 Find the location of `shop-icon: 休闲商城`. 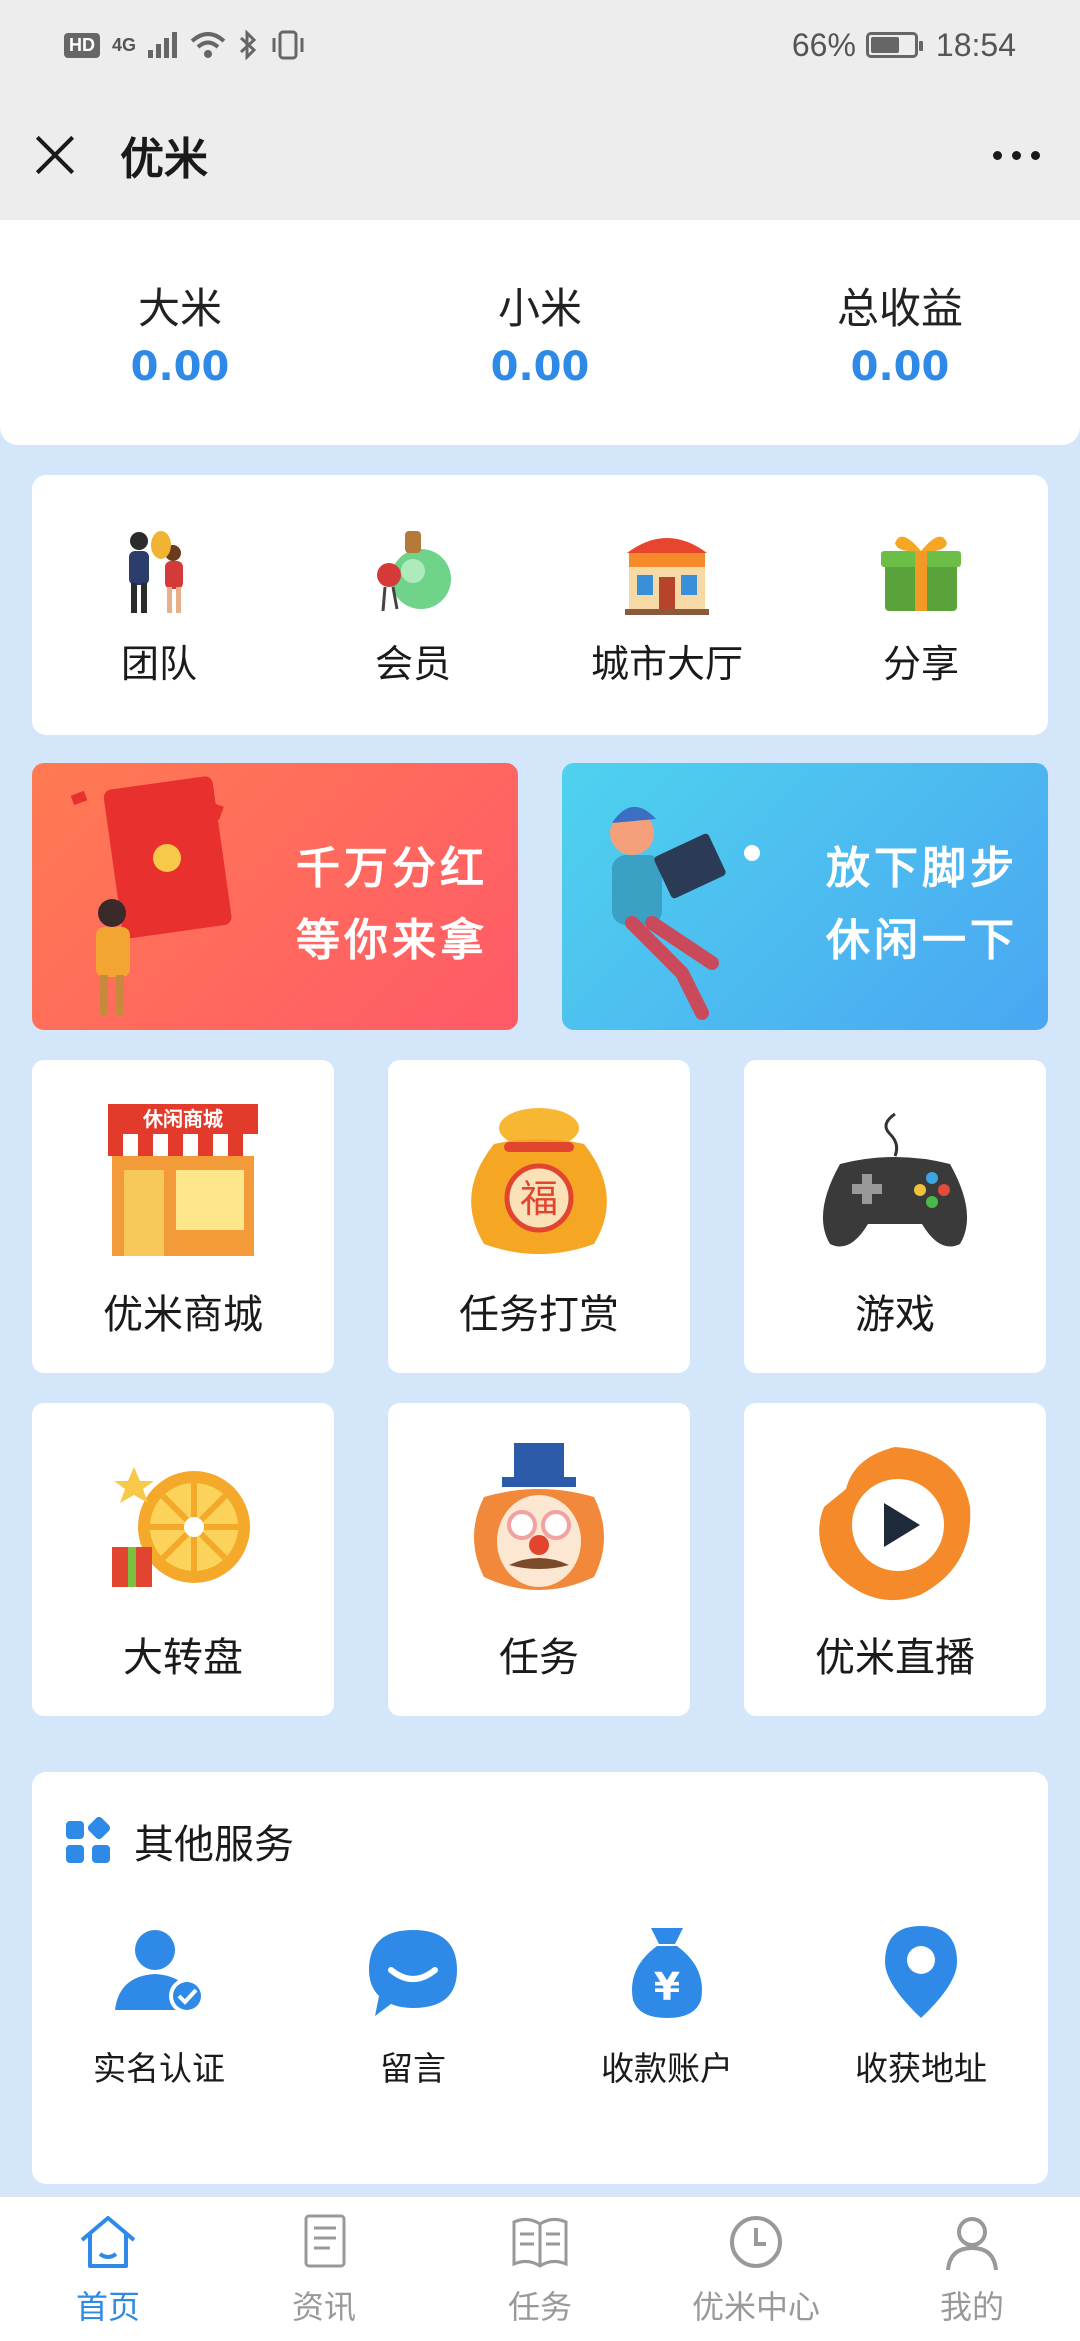

shop-icon: 休闲商城 is located at coordinates (183, 1179).